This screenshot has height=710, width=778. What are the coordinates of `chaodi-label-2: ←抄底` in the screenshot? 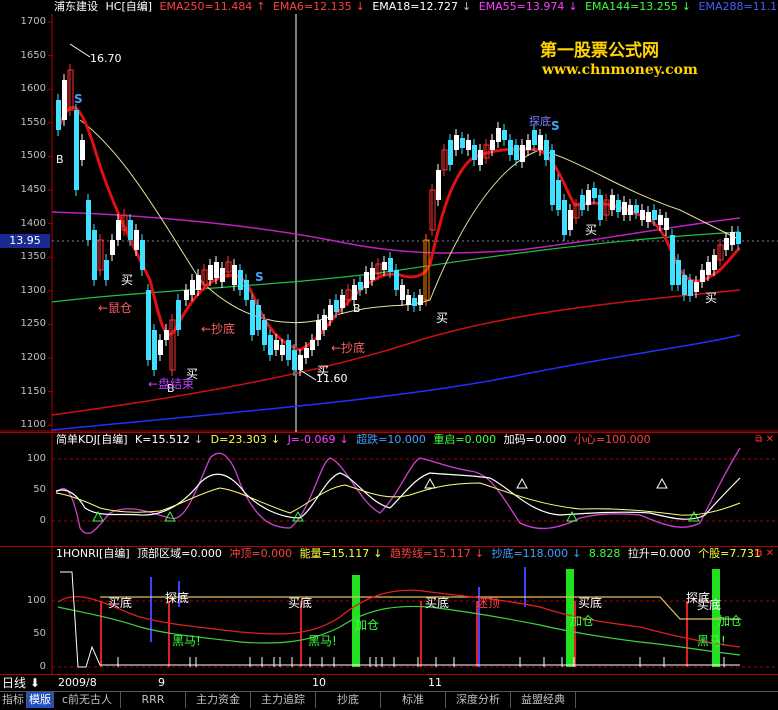 It's located at (348, 347).